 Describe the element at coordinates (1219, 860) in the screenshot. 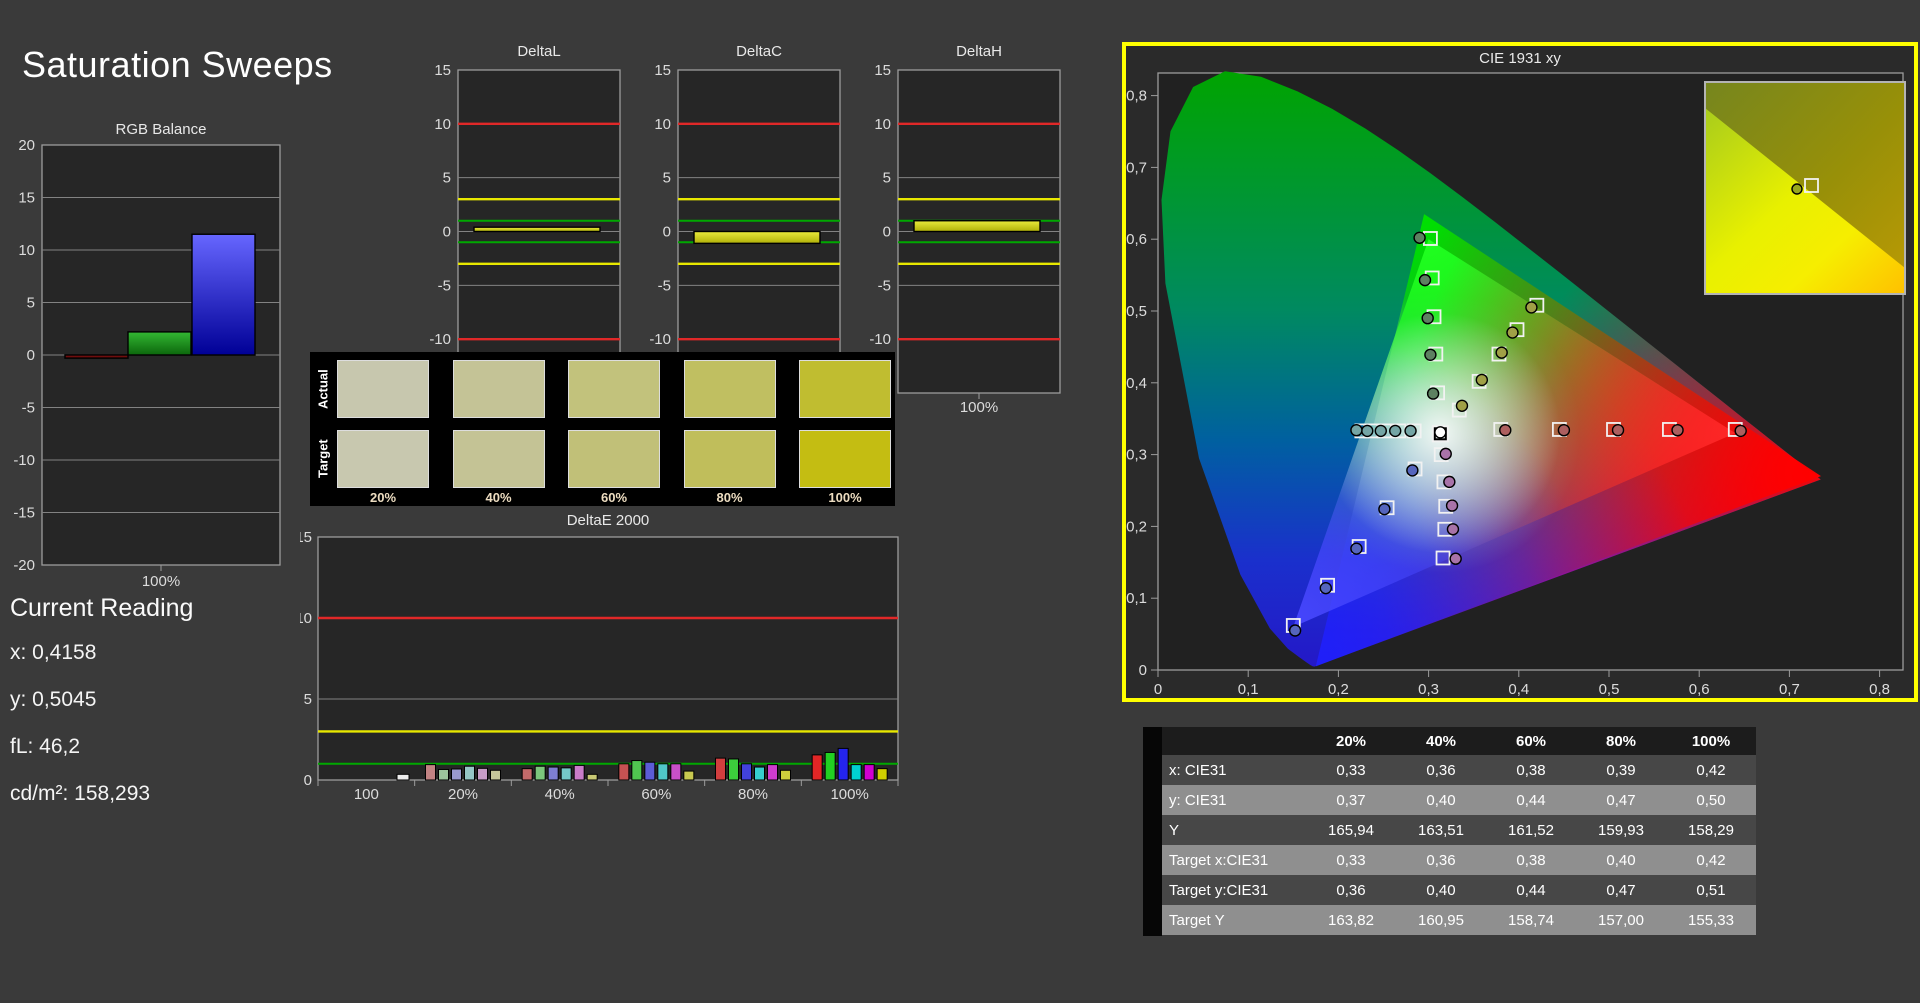

I see `table-row-label: Target x:CIE31` at that location.